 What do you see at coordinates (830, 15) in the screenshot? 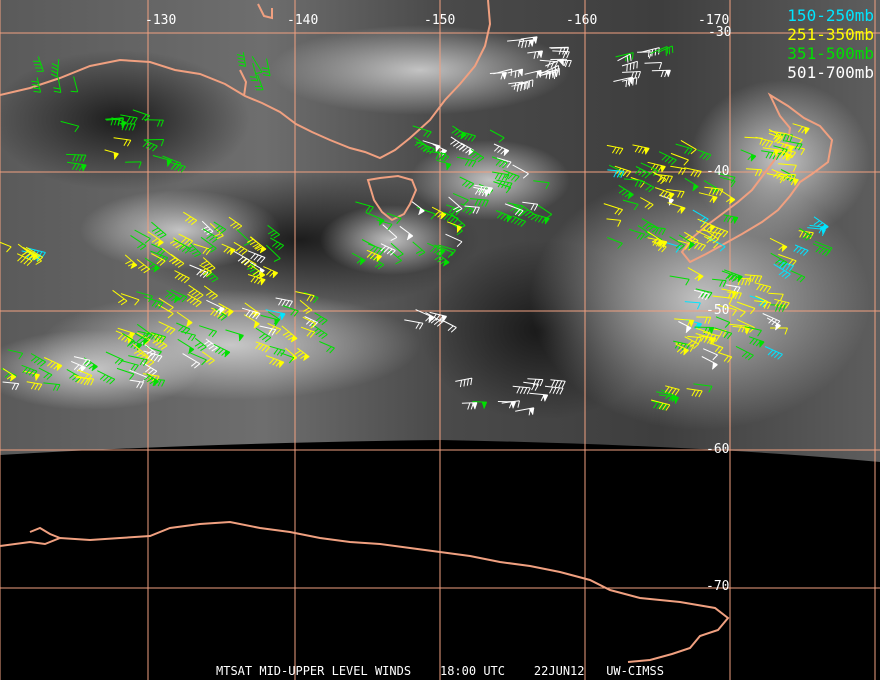
I see `legend-150-250mb: 150-250mb` at bounding box center [830, 15].